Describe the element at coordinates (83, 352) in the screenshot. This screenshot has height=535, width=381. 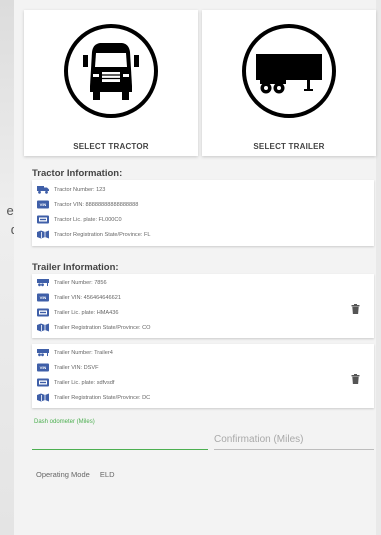
I see `trailer-number-text: Trailer Number: Trailer4` at that location.